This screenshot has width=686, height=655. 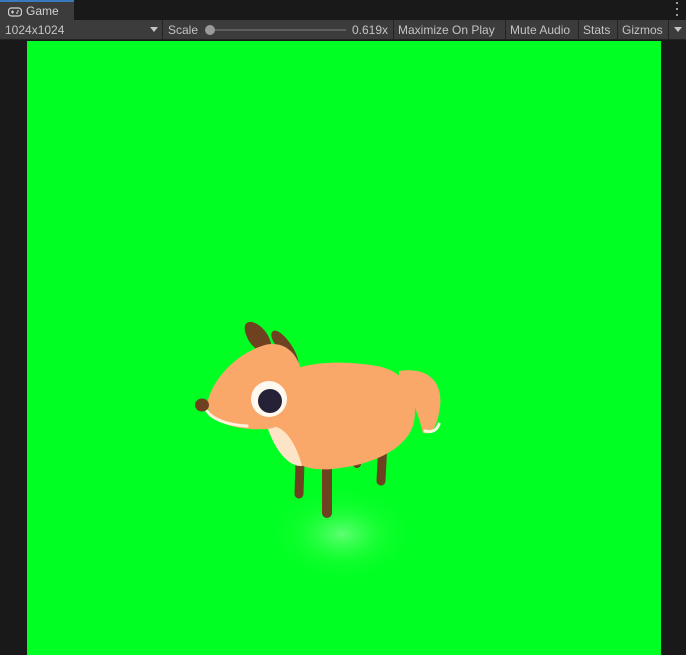 I want to click on maximize-on-play-toggle: Maximize On Play, so click(x=446, y=29).